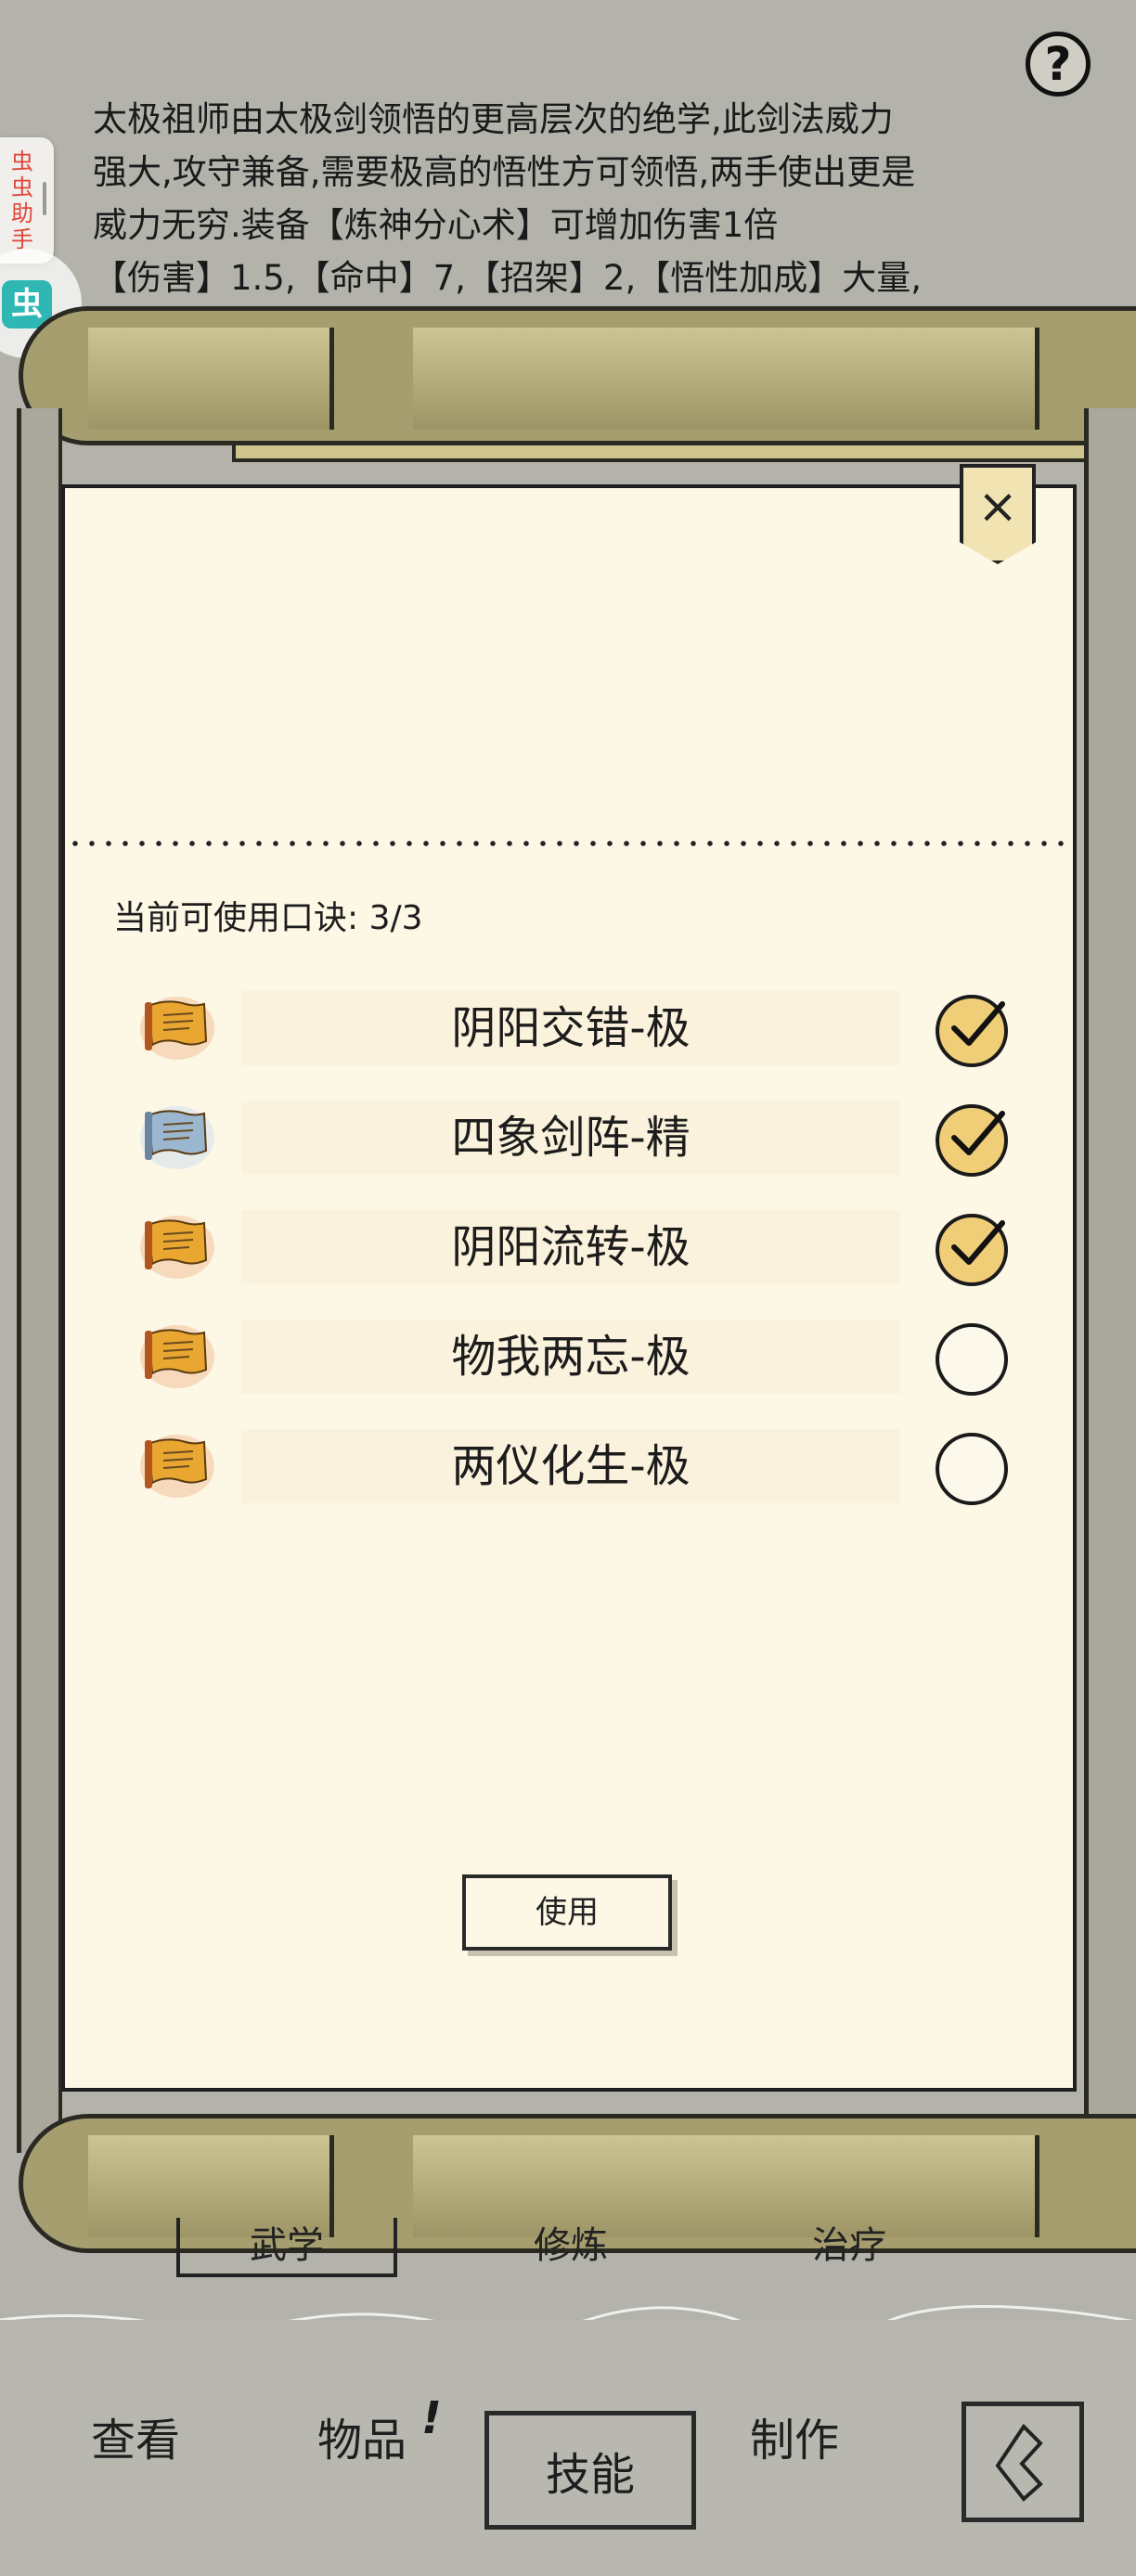 This screenshot has width=1136, height=2576. Describe the element at coordinates (177, 1137) in the screenshot. I see `scroll-blue-icon` at that location.